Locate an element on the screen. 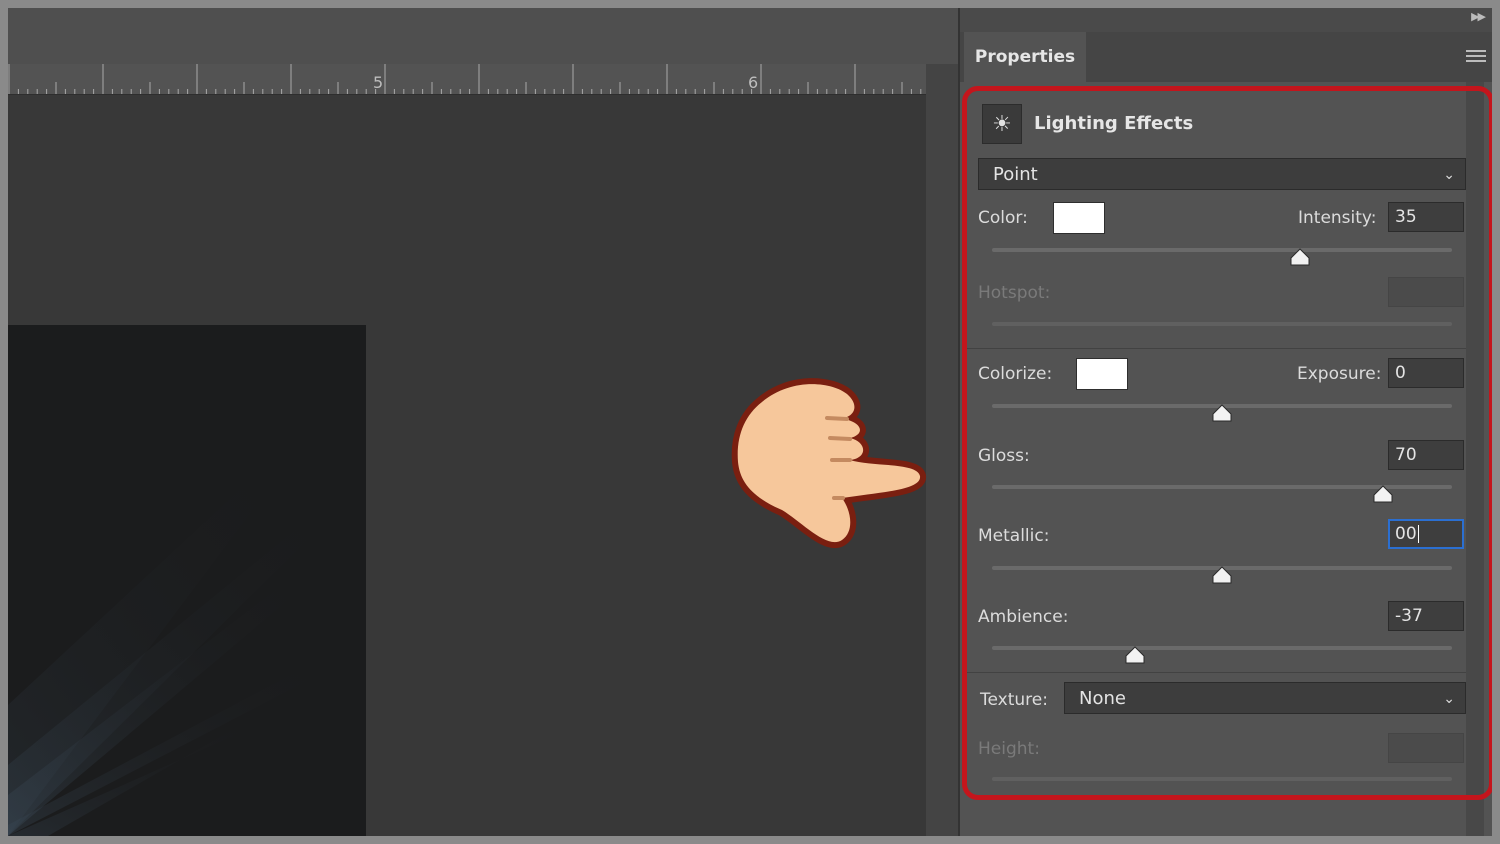 Image resolution: width=1500 pixels, height=844 pixels. tab-properties: Properties is located at coordinates (1025, 57).